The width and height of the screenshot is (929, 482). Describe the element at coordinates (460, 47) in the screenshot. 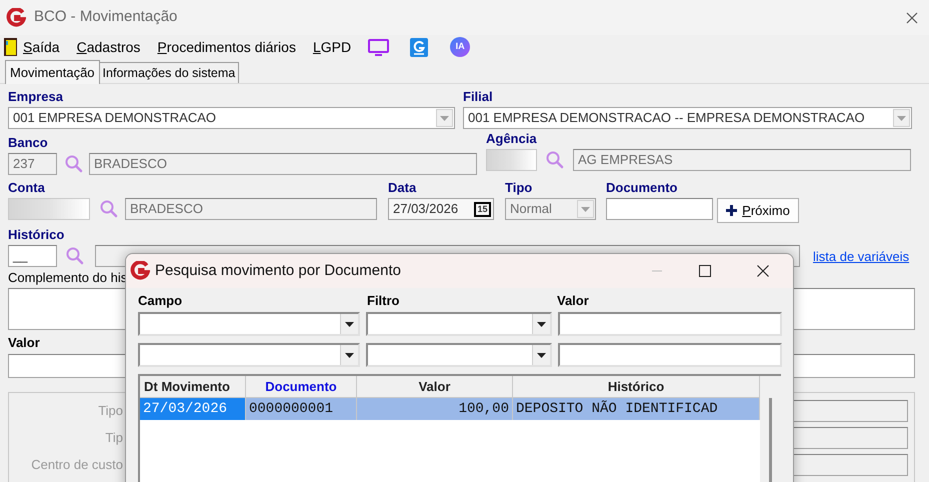

I see `ai-button: IA` at that location.